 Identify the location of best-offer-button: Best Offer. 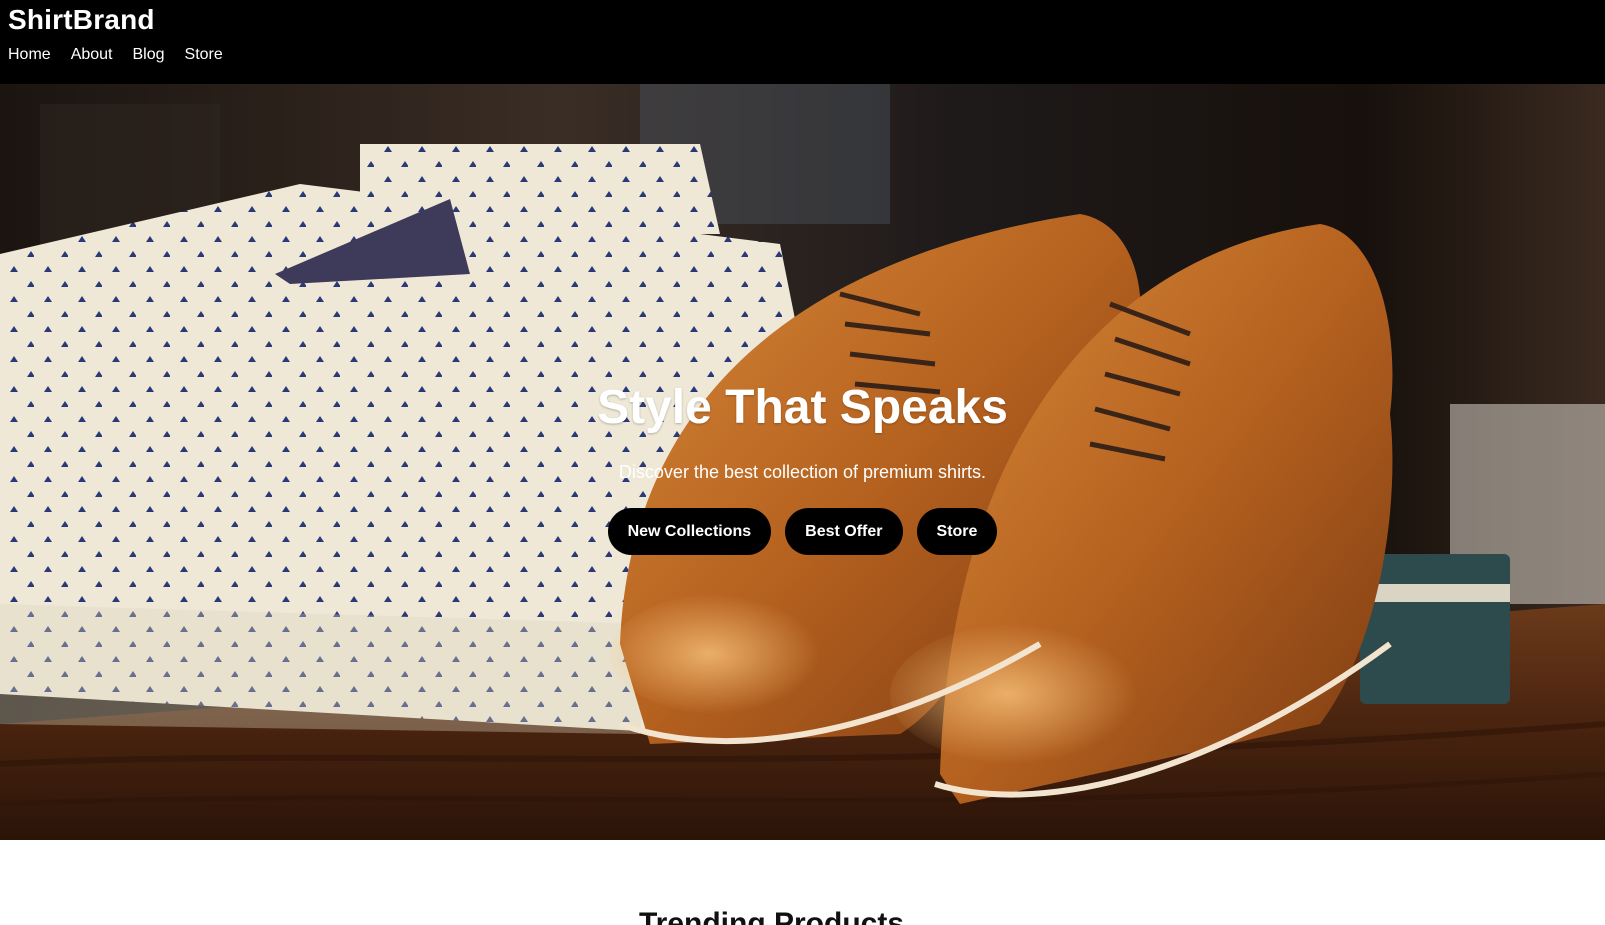
(844, 531).